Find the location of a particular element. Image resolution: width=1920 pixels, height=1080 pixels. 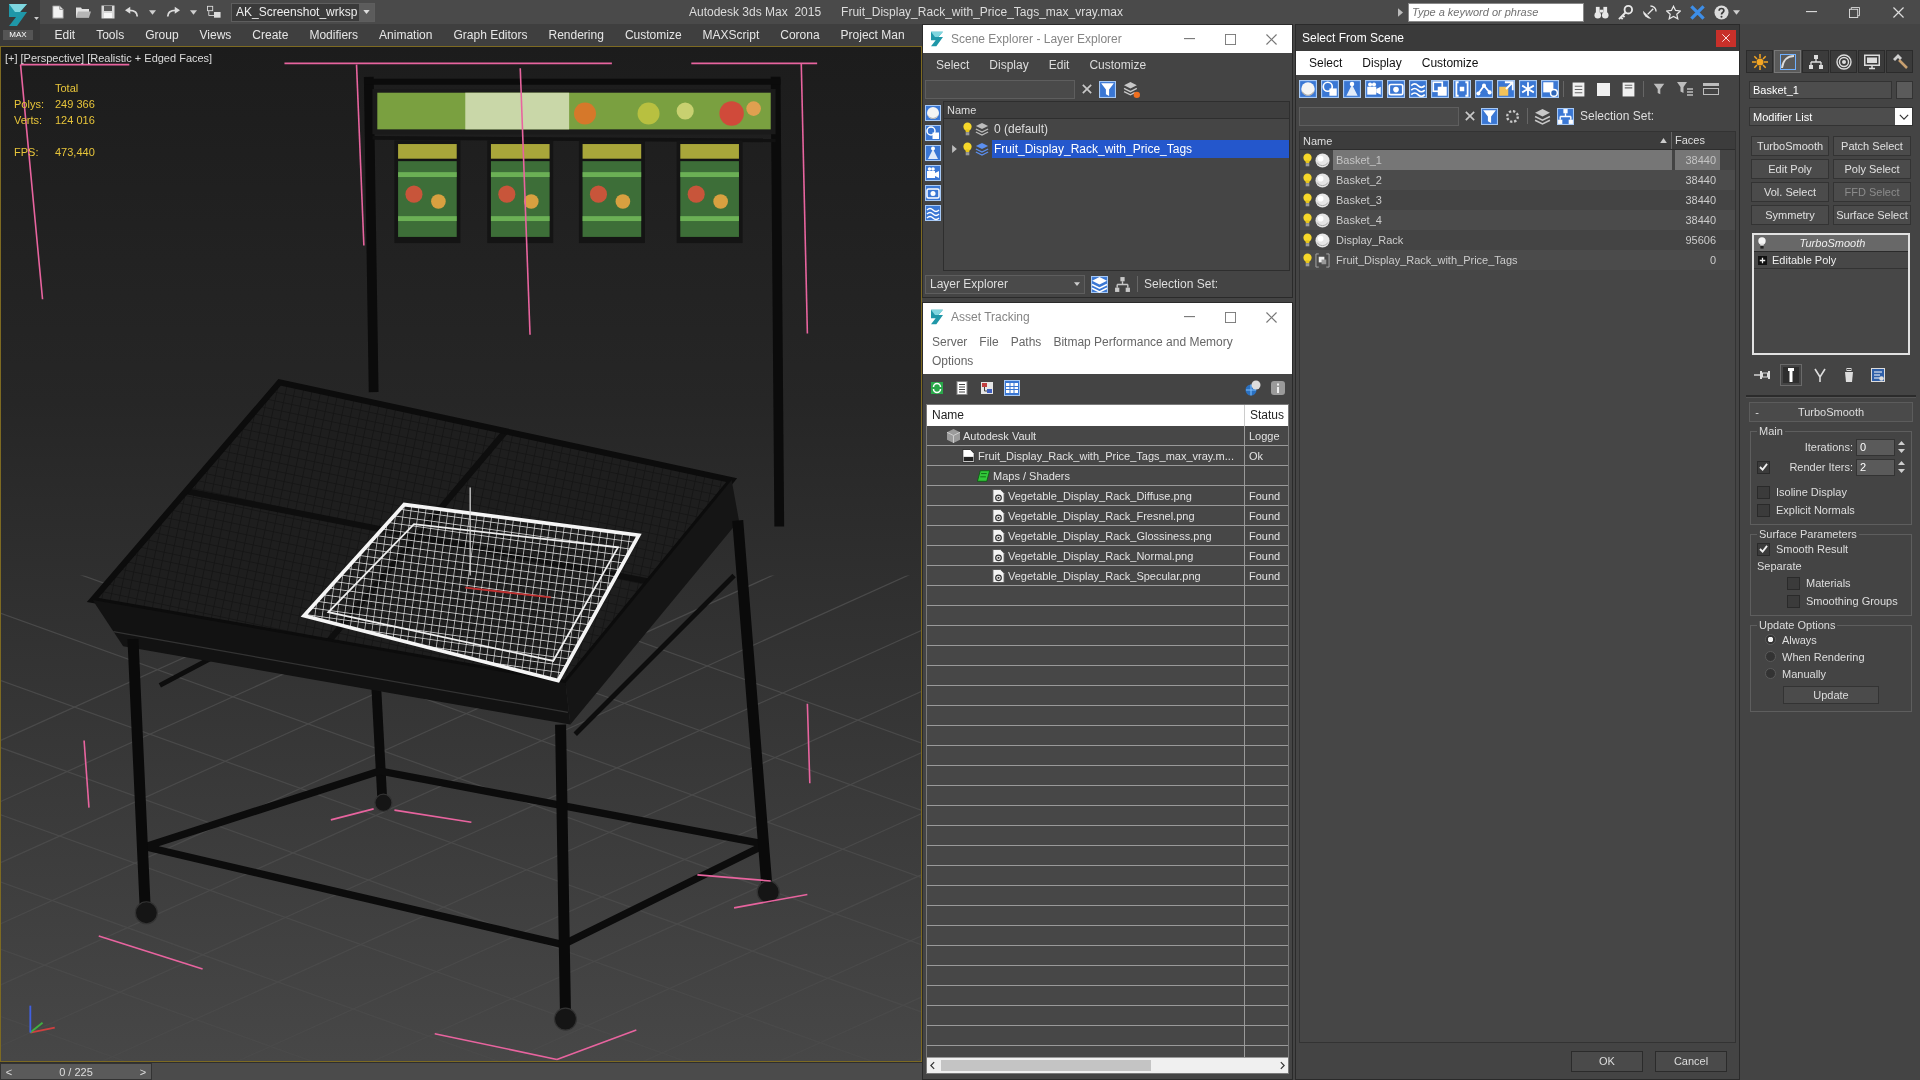

horizontal-scrollbar is located at coordinates (1107, 1065).